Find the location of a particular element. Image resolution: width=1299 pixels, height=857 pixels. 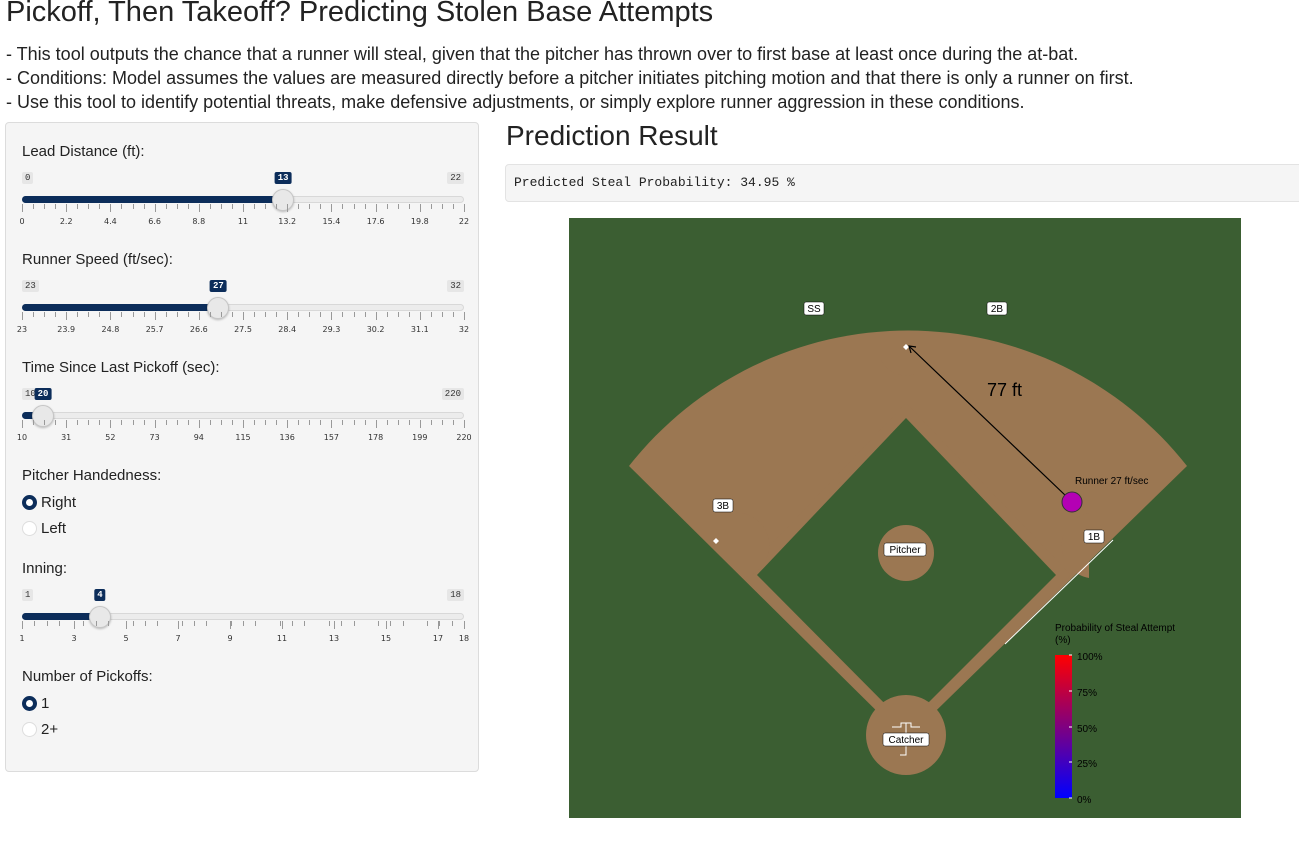

lead-distance-label: Lead Distance (ft): is located at coordinates (83, 151).